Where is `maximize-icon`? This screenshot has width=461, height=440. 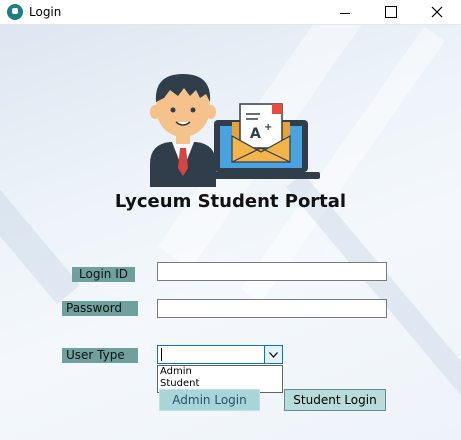 maximize-icon is located at coordinates (391, 12).